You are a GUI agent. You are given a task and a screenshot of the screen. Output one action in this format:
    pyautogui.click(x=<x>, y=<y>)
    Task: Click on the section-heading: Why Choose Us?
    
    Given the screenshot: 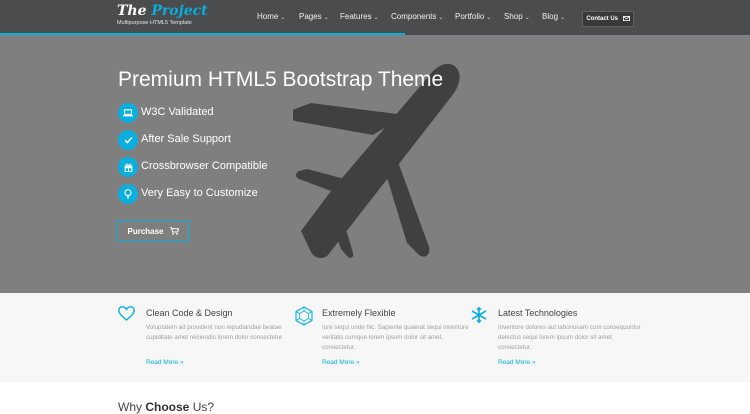 What is the action you would take?
    pyautogui.click(x=166, y=407)
    